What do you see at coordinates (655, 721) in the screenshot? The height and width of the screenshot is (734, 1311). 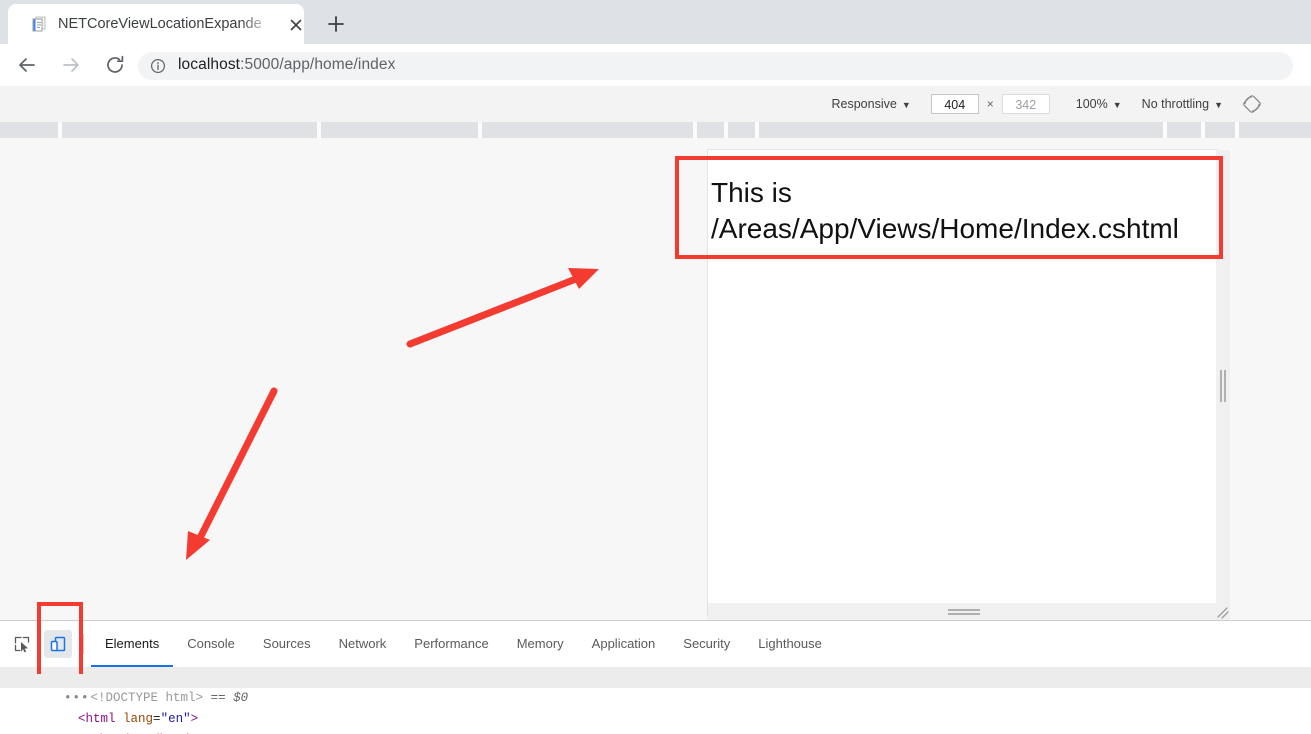 I see `dom-node-head: <head>…</head>` at bounding box center [655, 721].